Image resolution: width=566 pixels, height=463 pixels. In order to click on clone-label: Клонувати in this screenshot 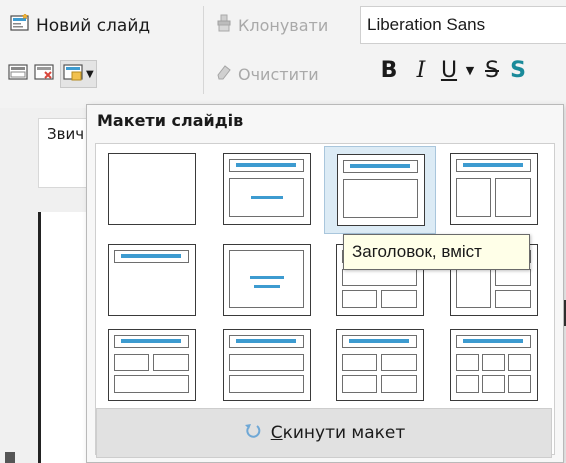, I will do `click(283, 25)`.